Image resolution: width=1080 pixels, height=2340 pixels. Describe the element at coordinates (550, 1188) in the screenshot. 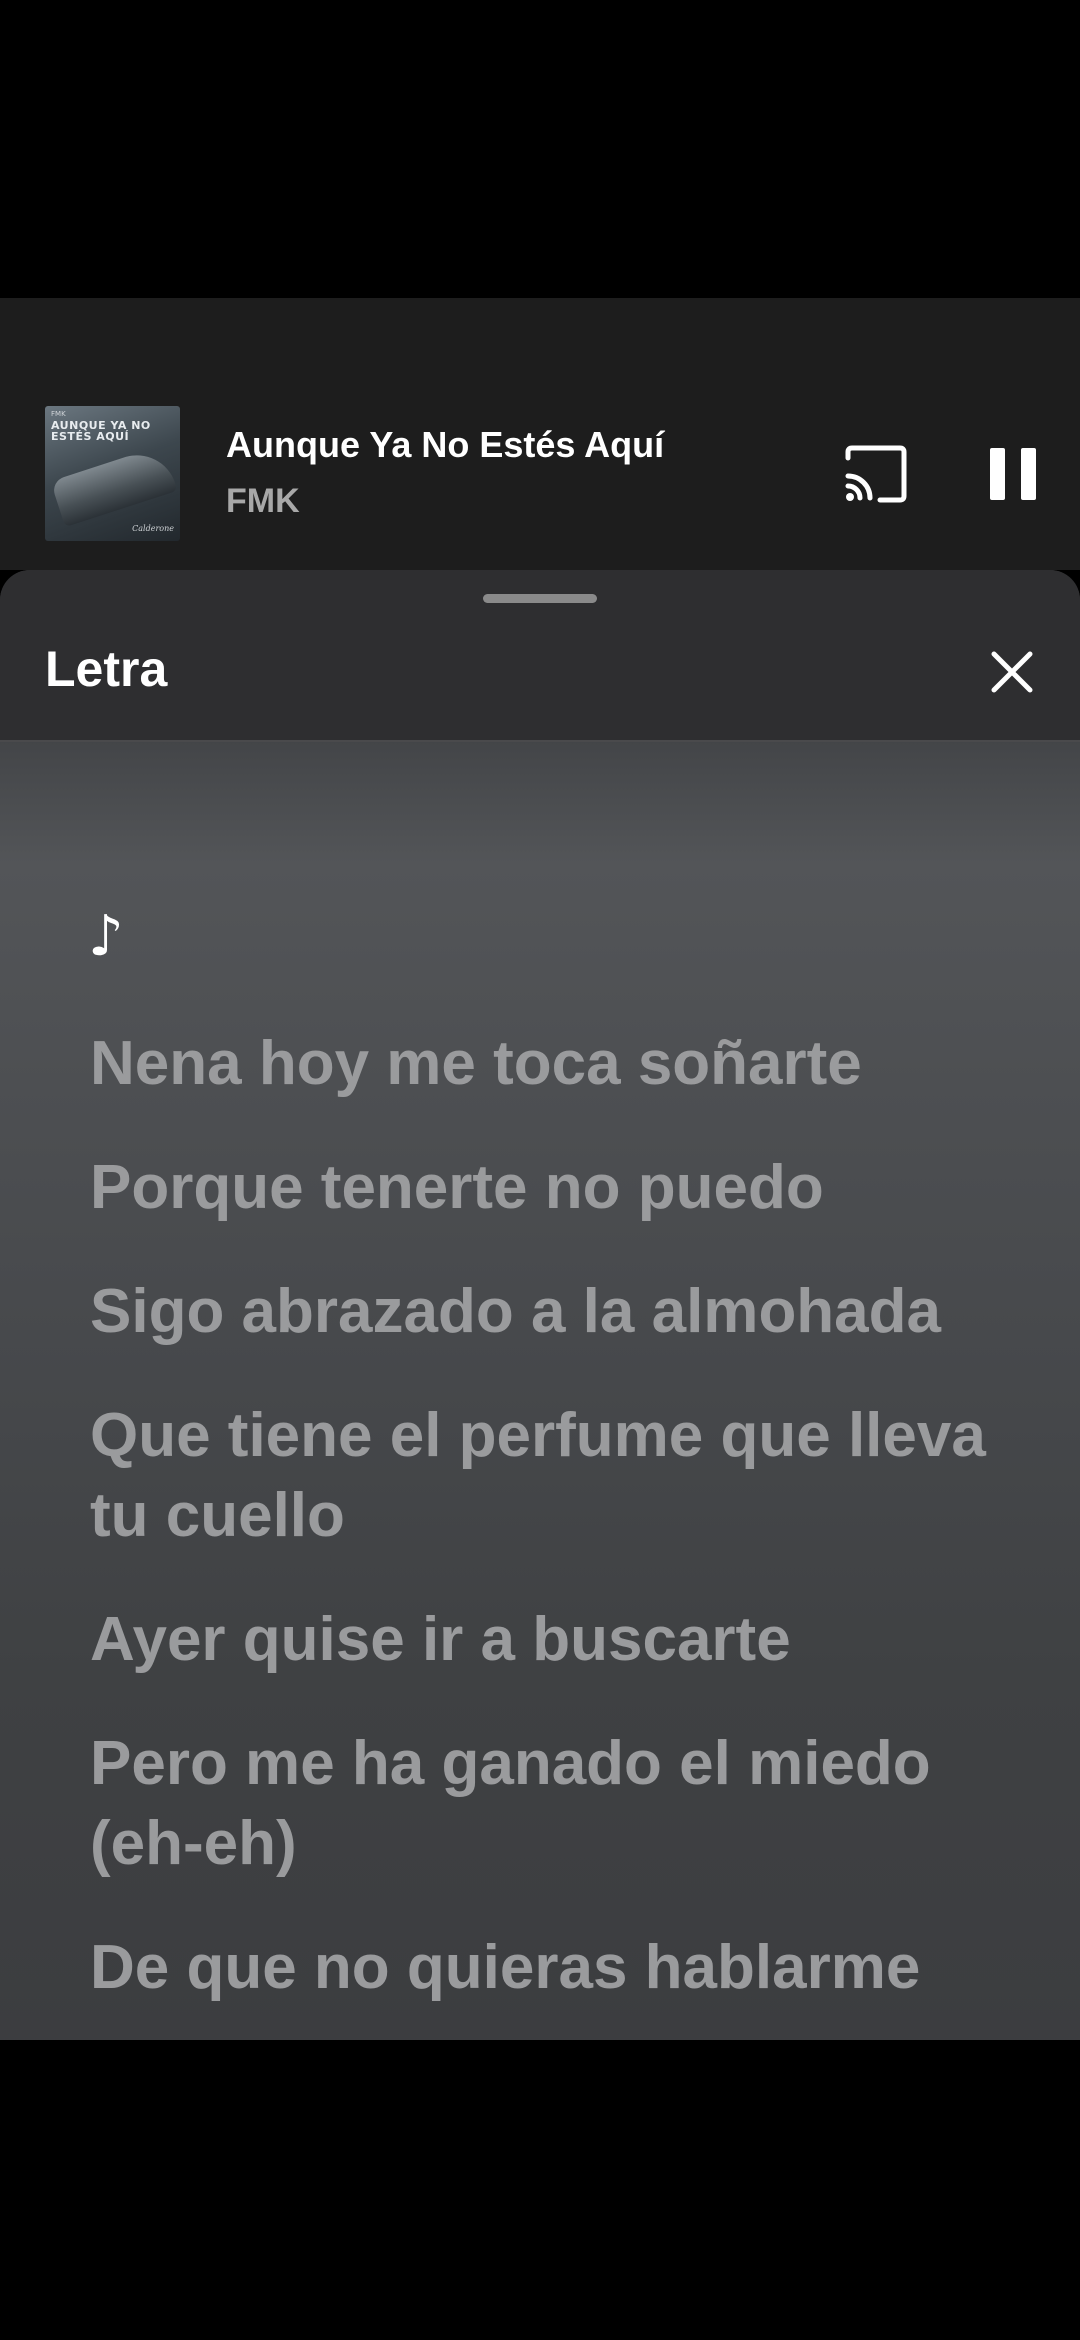

I see `lyric-line: Porque tenerte no puedo` at that location.